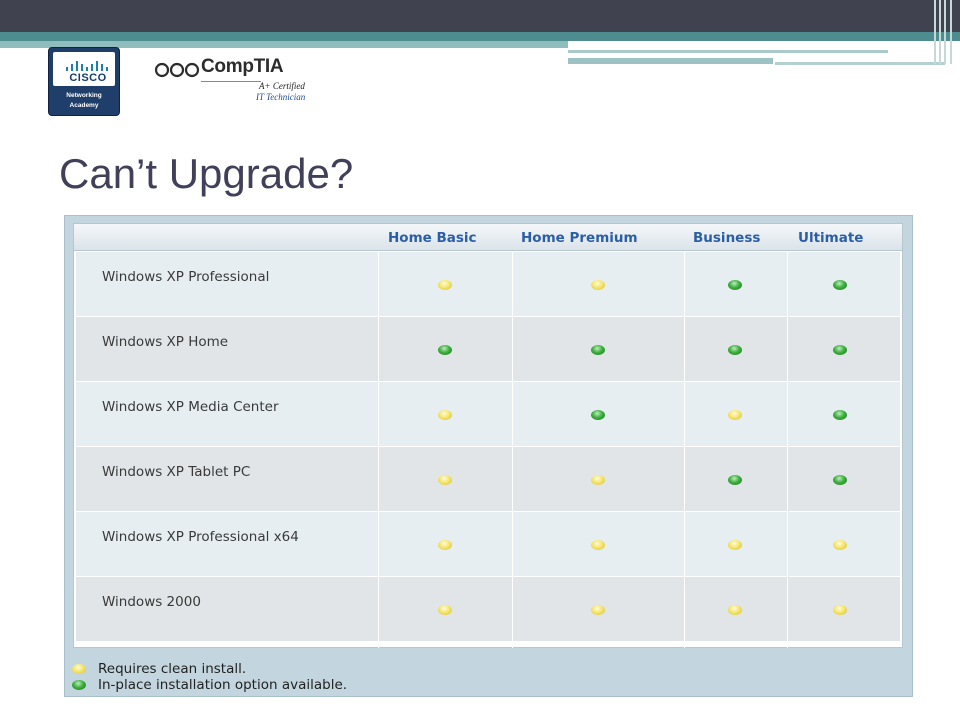 The width and height of the screenshot is (960, 720). I want to click on cisco-bridge-icon, so click(88, 65).